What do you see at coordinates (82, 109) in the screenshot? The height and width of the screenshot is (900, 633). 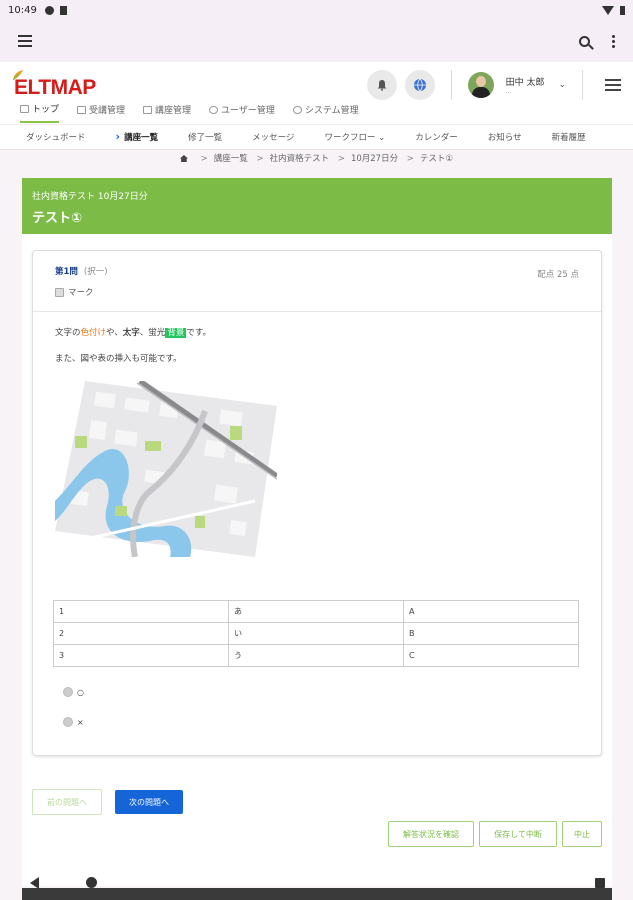 I see `attendance-icon` at bounding box center [82, 109].